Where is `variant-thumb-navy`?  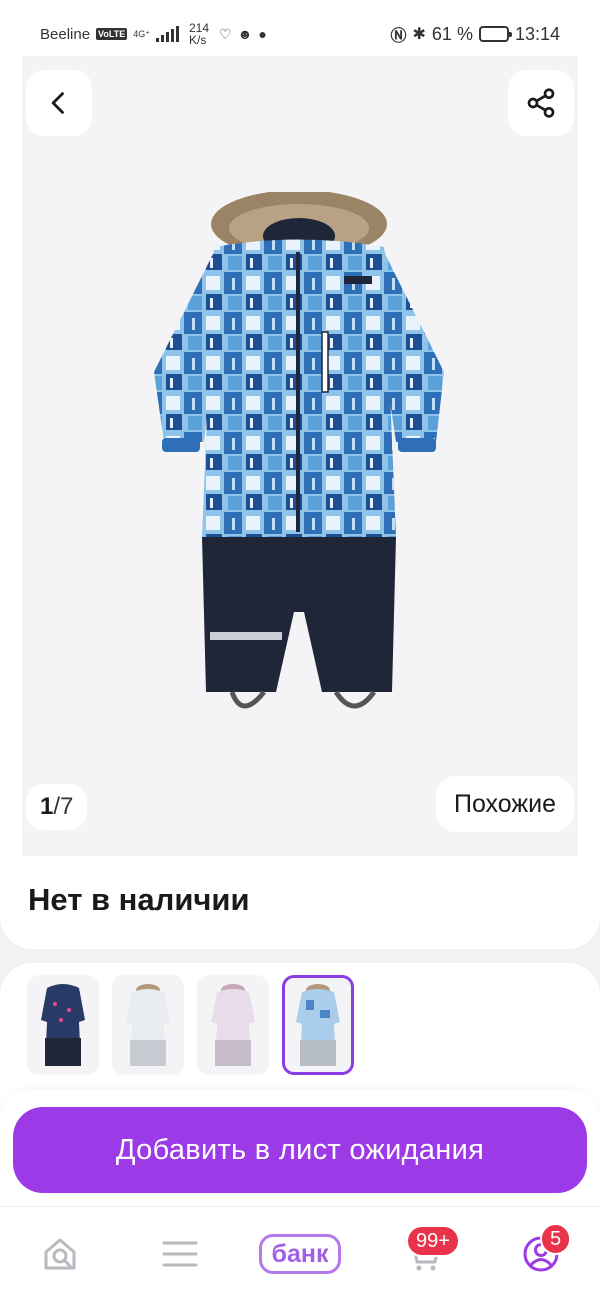 variant-thumb-navy is located at coordinates (63, 1025).